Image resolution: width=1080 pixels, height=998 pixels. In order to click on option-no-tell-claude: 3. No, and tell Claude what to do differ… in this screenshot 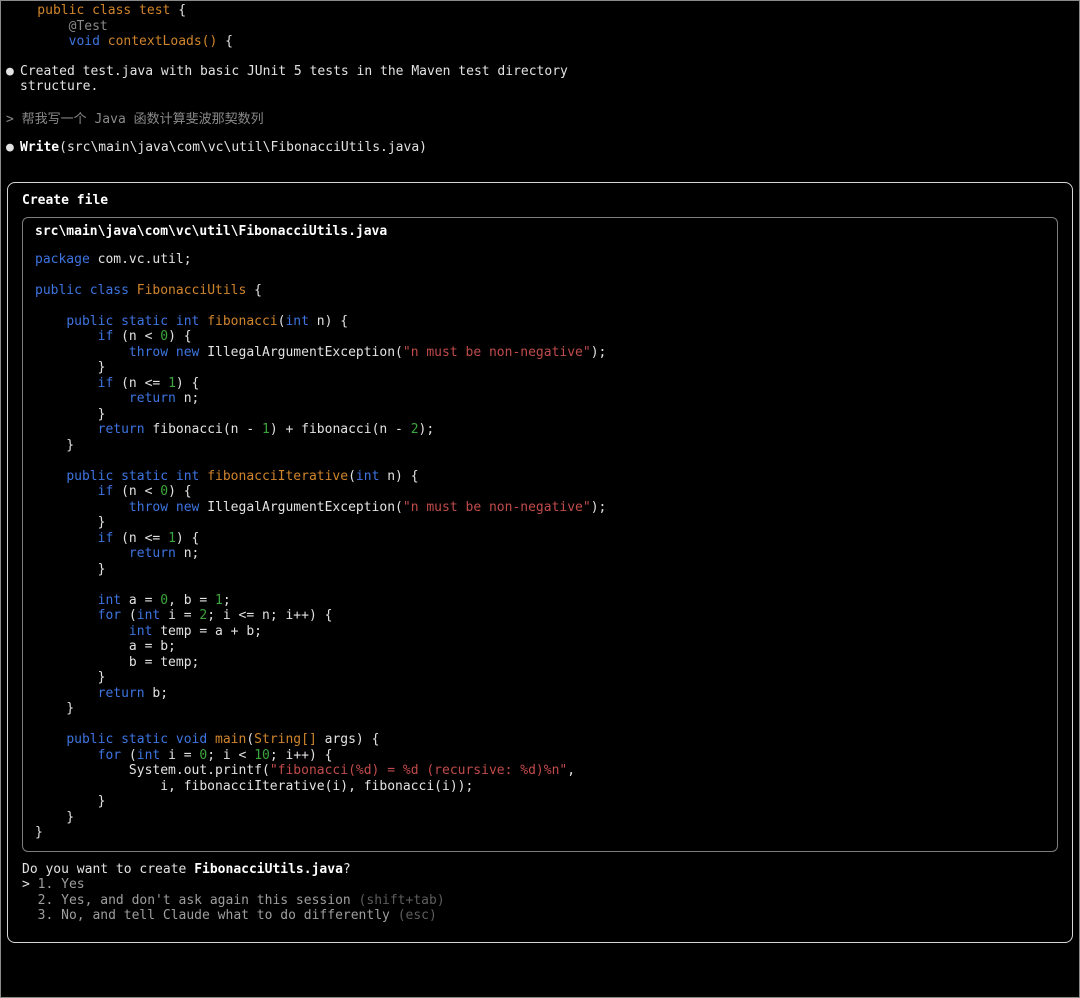, I will do `click(540, 916)`.